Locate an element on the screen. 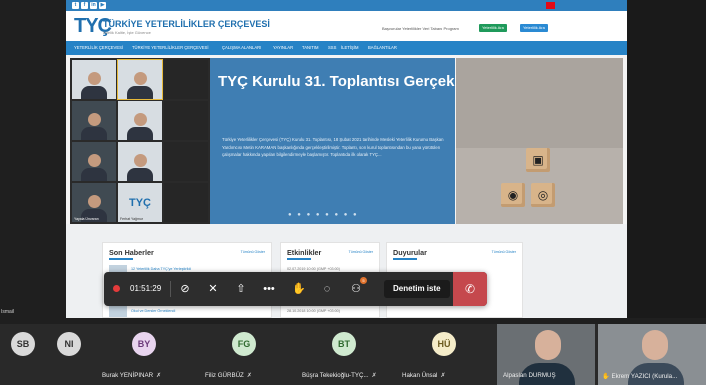  slider-dots: ● ● ● ● ● ● ● ● is located at coordinates (323, 215).